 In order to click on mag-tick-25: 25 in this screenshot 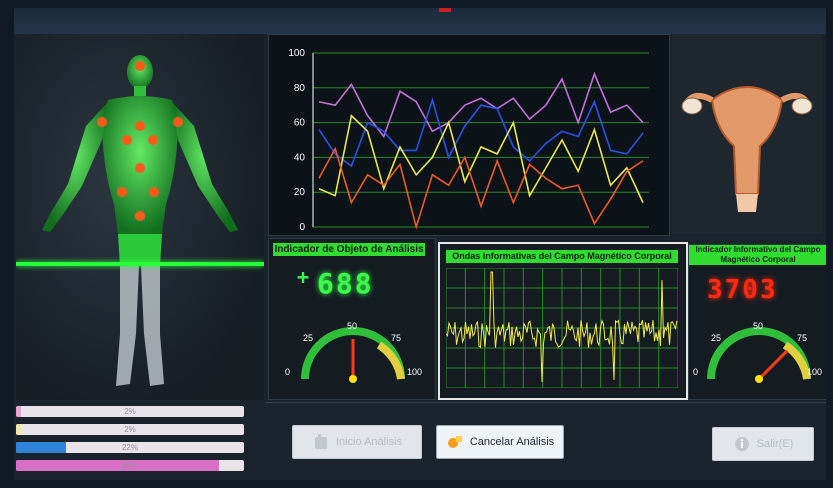, I will do `click(716, 338)`.